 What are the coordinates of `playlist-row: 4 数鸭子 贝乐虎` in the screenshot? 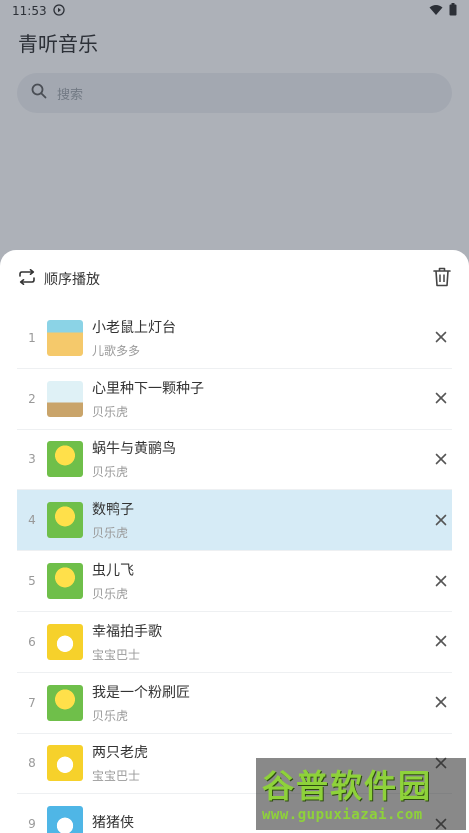 It's located at (234, 521).